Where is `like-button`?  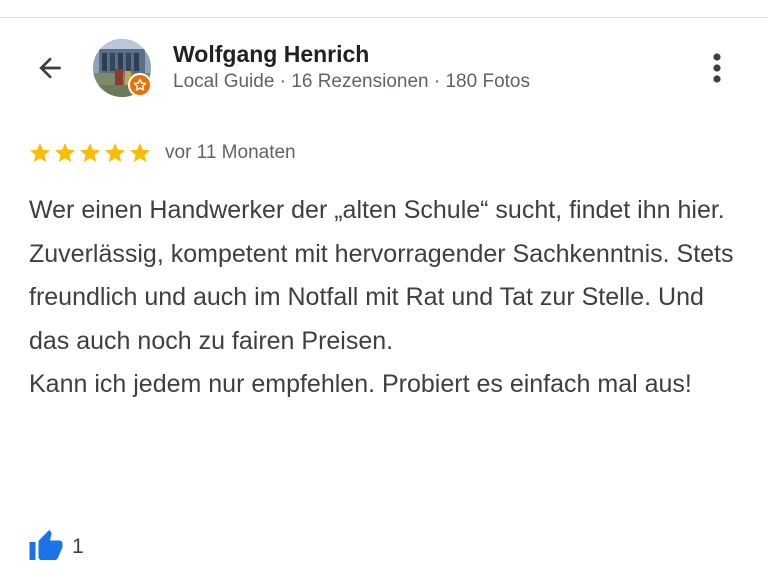 like-button is located at coordinates (47, 545).